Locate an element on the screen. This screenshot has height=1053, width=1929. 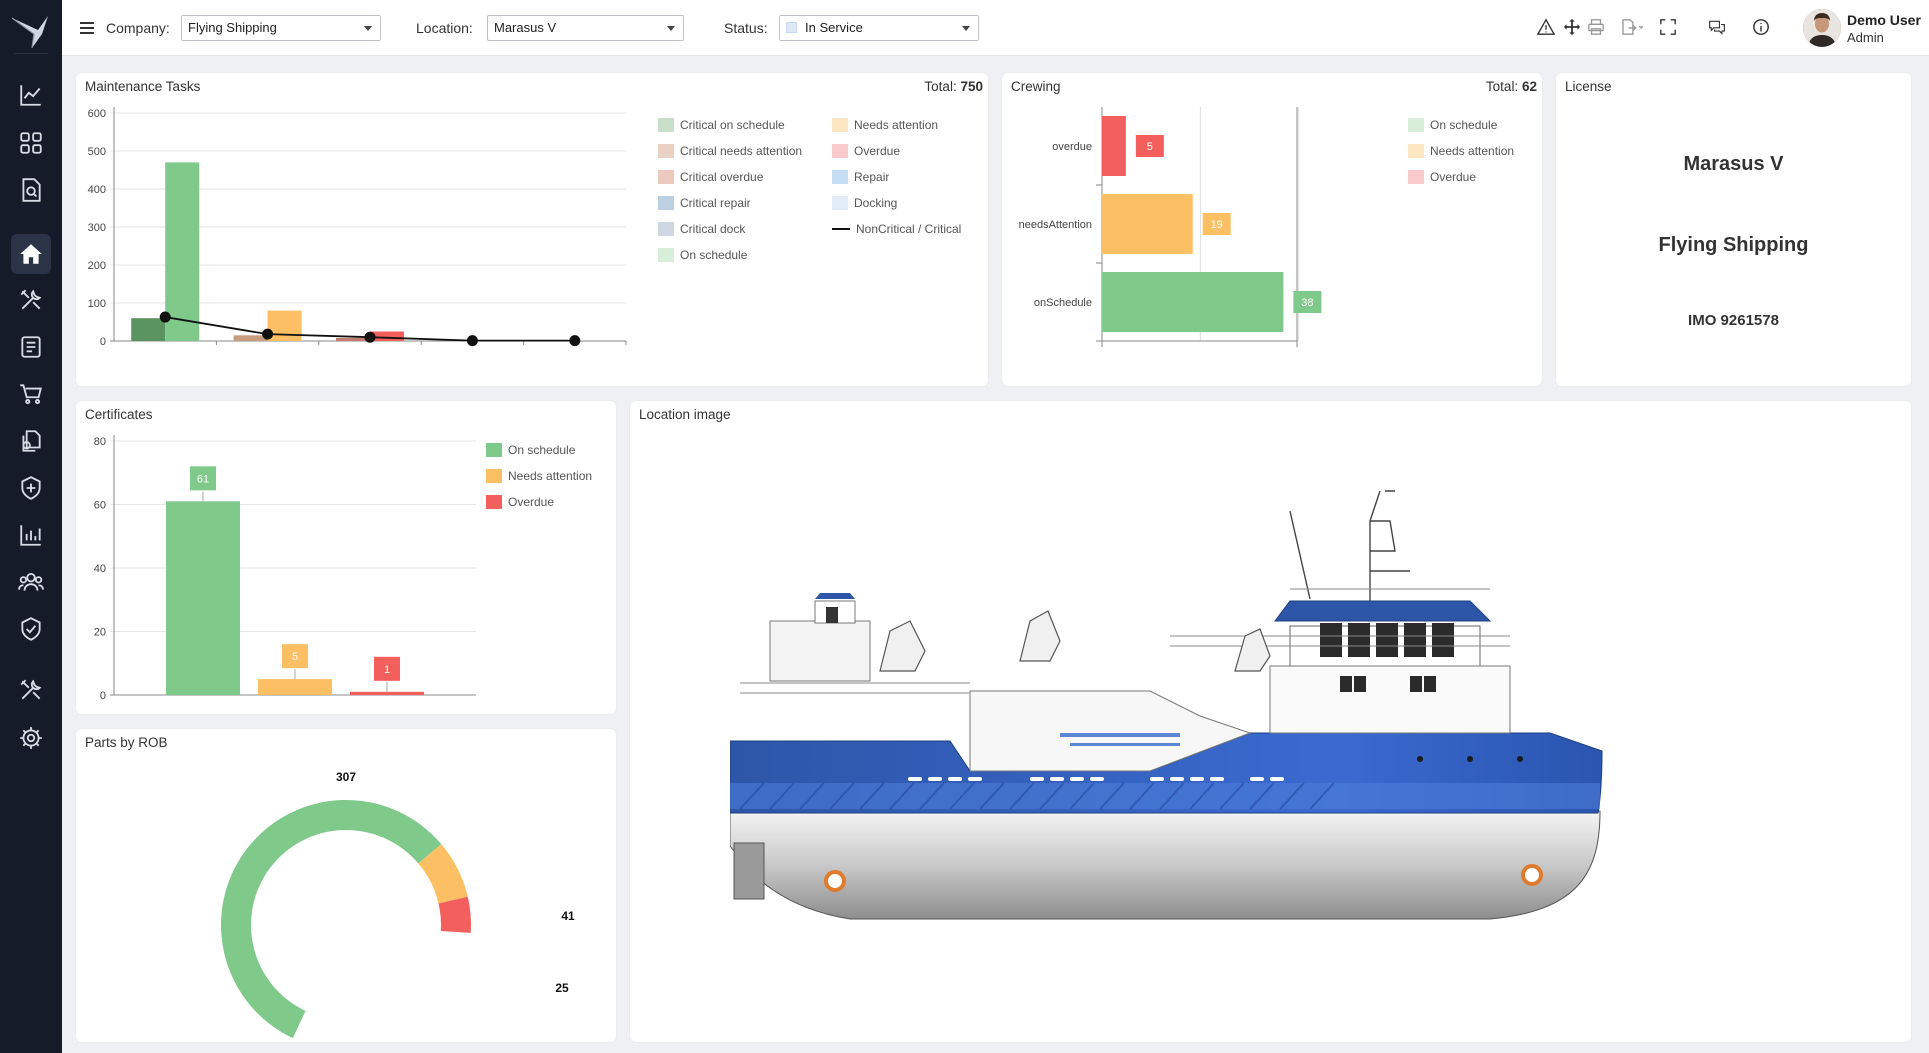
status-select-value: In Service is located at coordinates (834, 27).